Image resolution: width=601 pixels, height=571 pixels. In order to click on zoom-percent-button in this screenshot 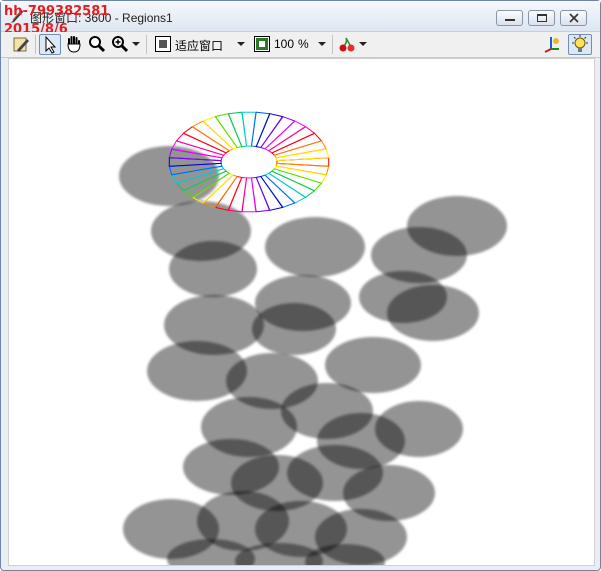, I will do `click(262, 44)`.